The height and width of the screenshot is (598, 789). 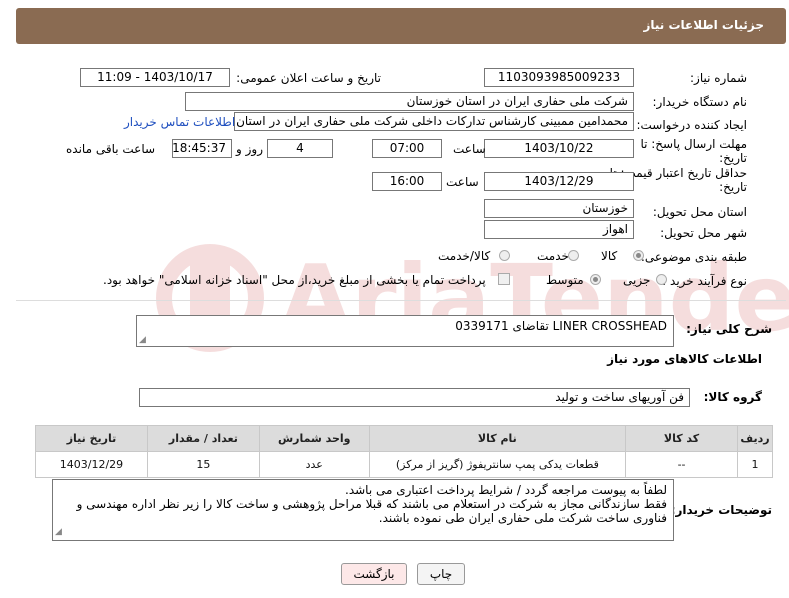 I want to click on category-radio-service, so click(x=573, y=255).